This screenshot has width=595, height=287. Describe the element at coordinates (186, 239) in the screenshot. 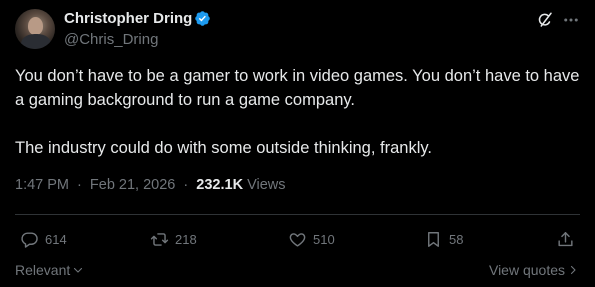

I see `retweet-count: 218` at that location.